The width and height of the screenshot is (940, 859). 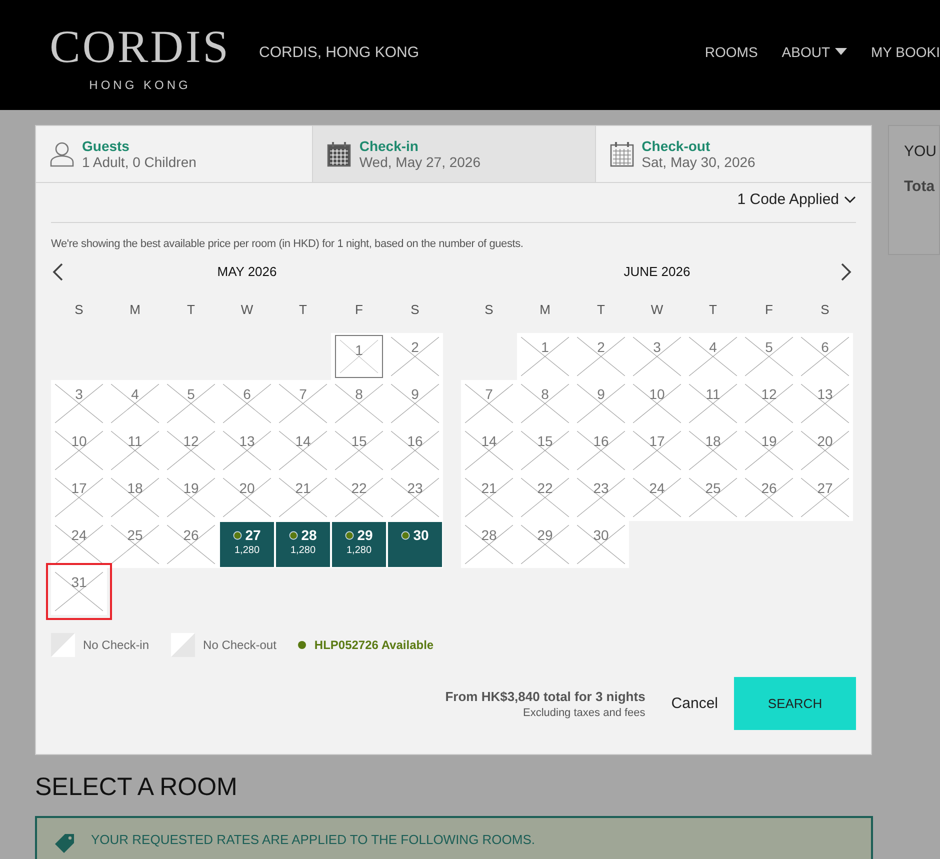 What do you see at coordinates (313, 839) in the screenshot?
I see `notice-text: YOUR REQUESTED RATES ARE APPLIED TO THE FOLLOWING ROOMS.` at bounding box center [313, 839].